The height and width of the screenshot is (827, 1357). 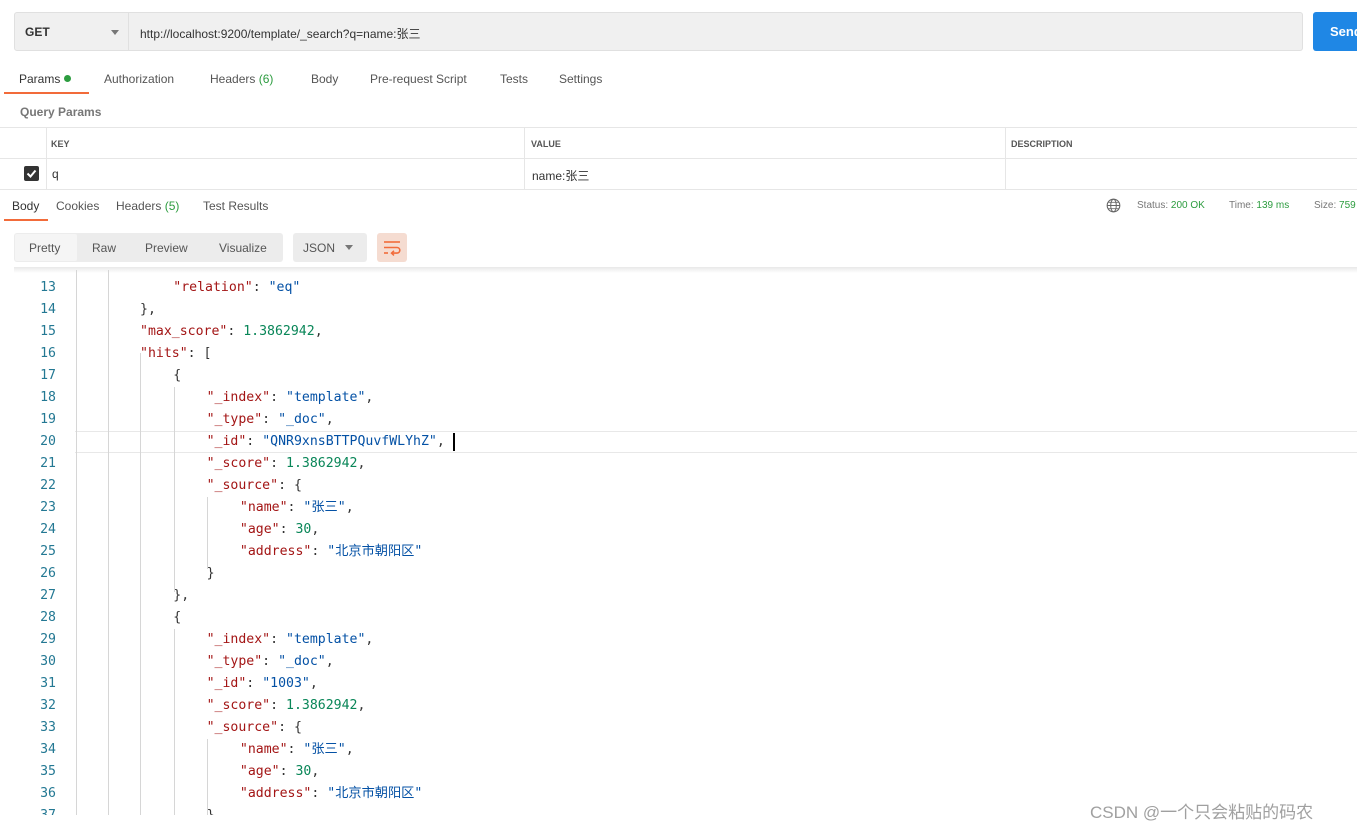 What do you see at coordinates (685, 684) in the screenshot?
I see `code-line: 31 "_id": "1003",` at bounding box center [685, 684].